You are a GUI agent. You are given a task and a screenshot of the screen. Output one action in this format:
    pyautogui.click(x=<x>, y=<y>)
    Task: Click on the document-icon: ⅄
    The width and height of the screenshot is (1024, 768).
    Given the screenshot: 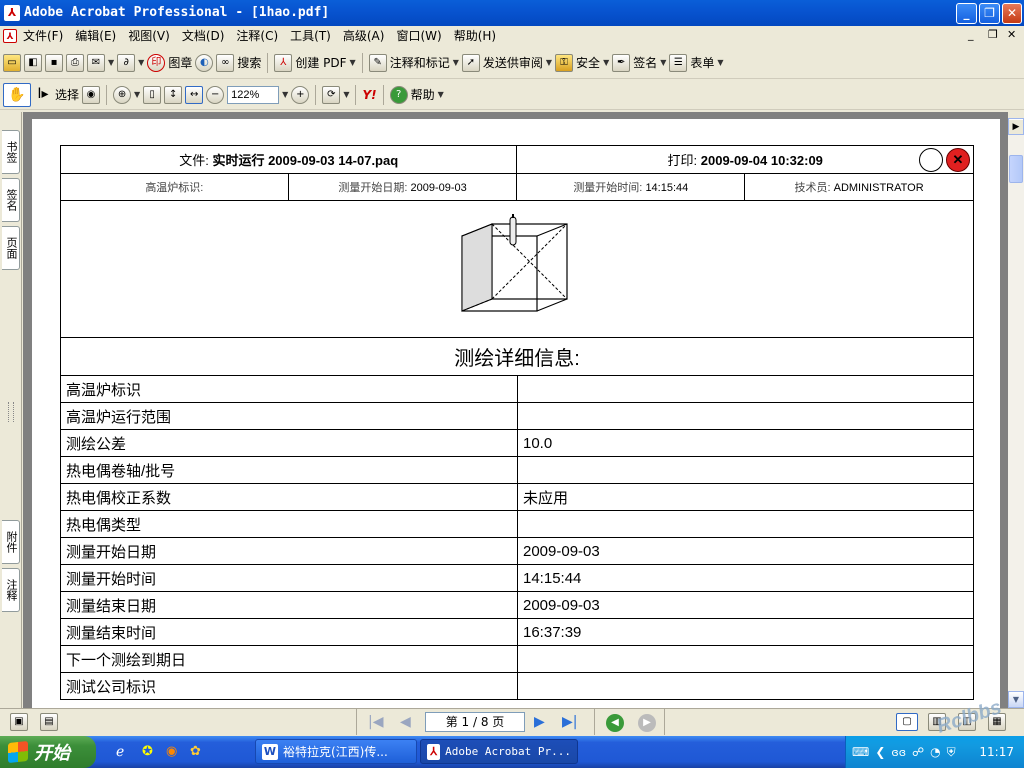 What is the action you would take?
    pyautogui.click(x=10, y=36)
    